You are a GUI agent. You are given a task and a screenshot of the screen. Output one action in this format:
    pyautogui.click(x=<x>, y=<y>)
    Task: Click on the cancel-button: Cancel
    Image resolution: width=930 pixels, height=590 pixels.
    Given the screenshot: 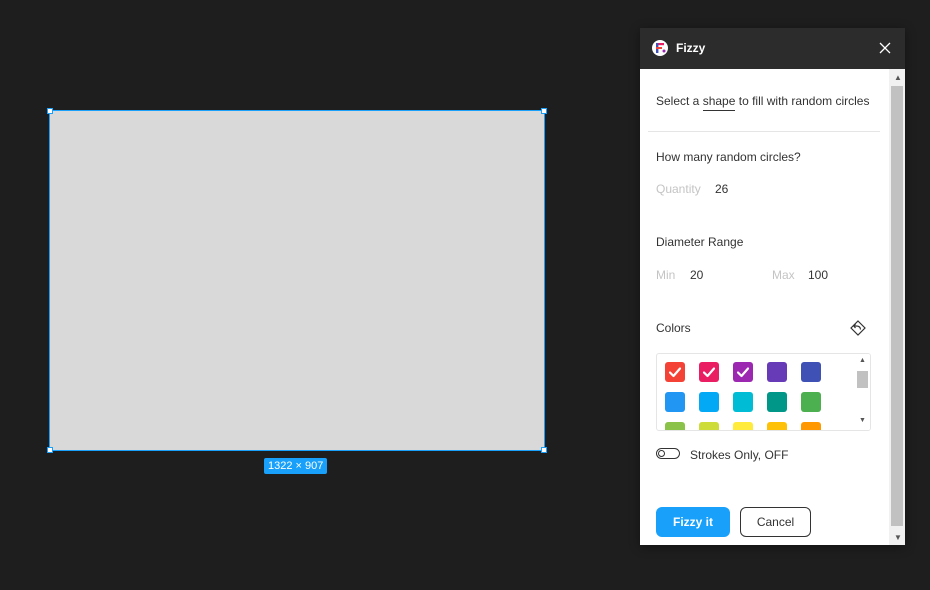 What is the action you would take?
    pyautogui.click(x=775, y=522)
    